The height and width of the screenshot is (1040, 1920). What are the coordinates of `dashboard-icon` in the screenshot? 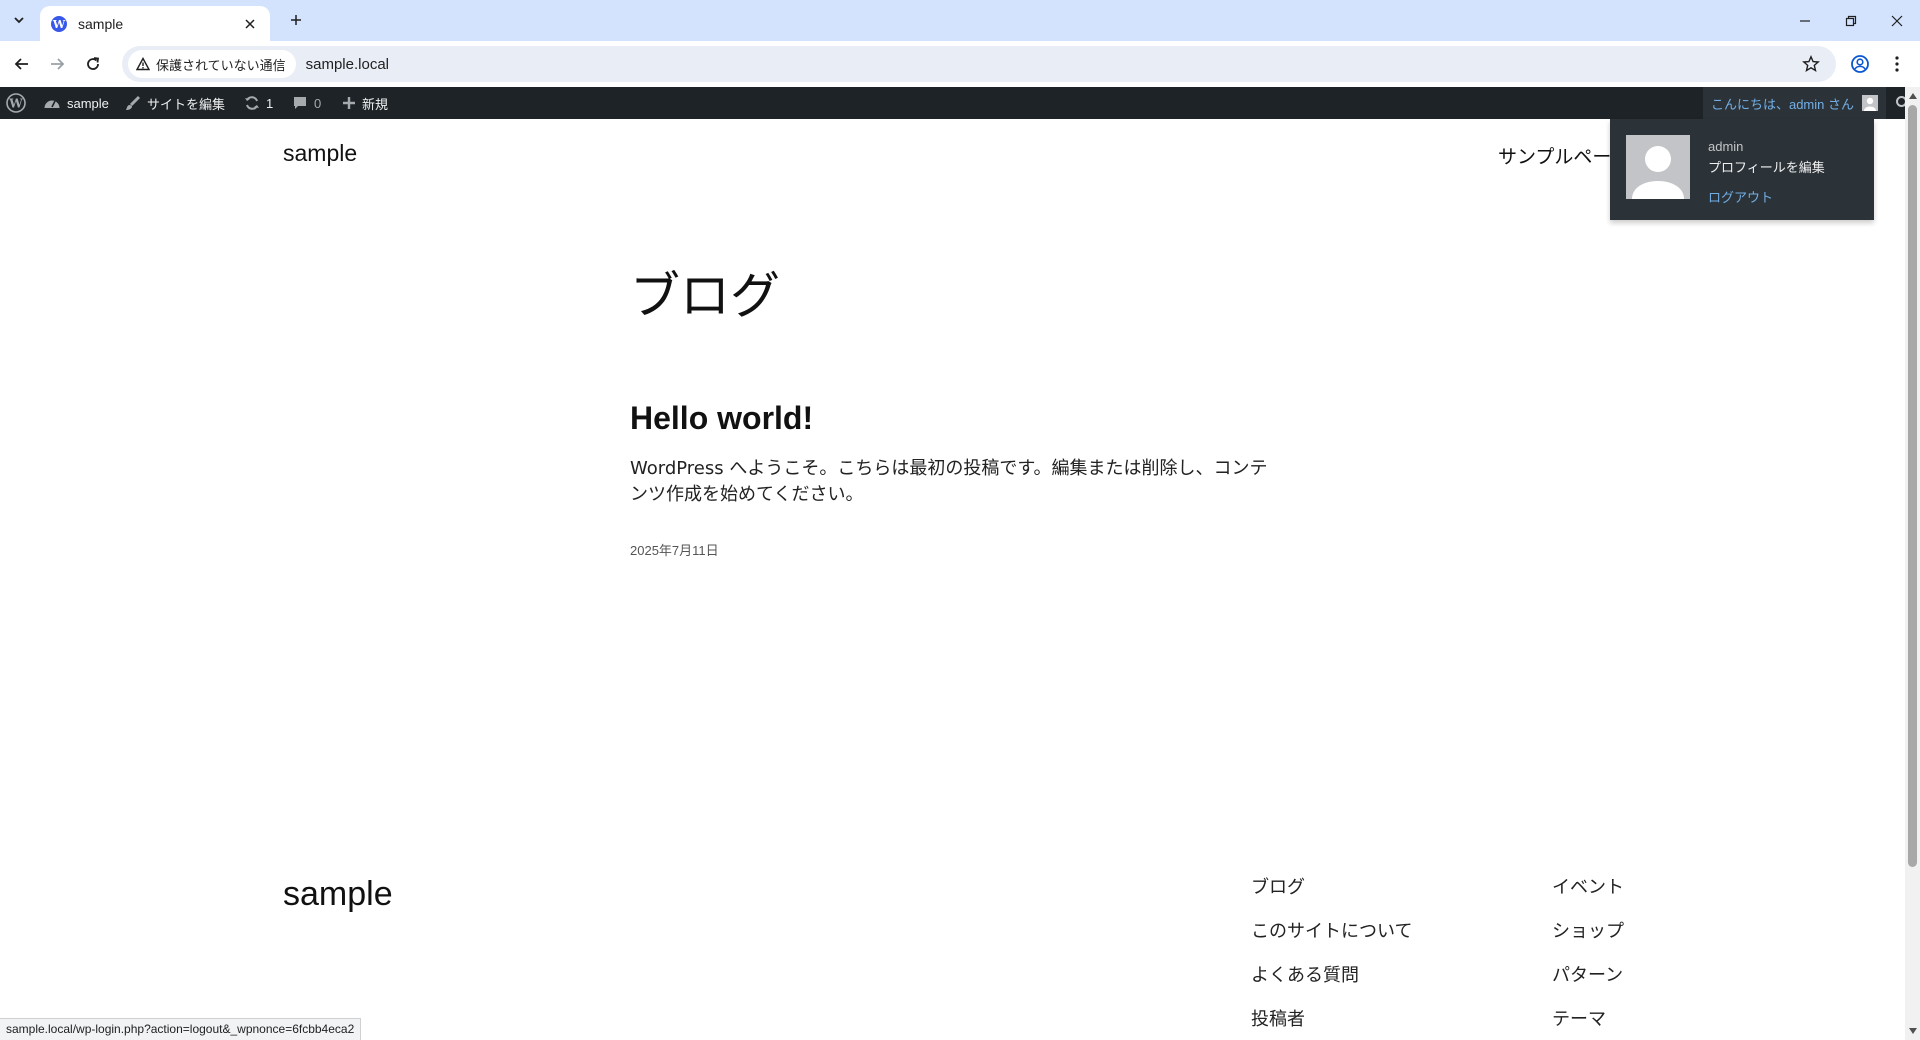 It's located at (52, 104).